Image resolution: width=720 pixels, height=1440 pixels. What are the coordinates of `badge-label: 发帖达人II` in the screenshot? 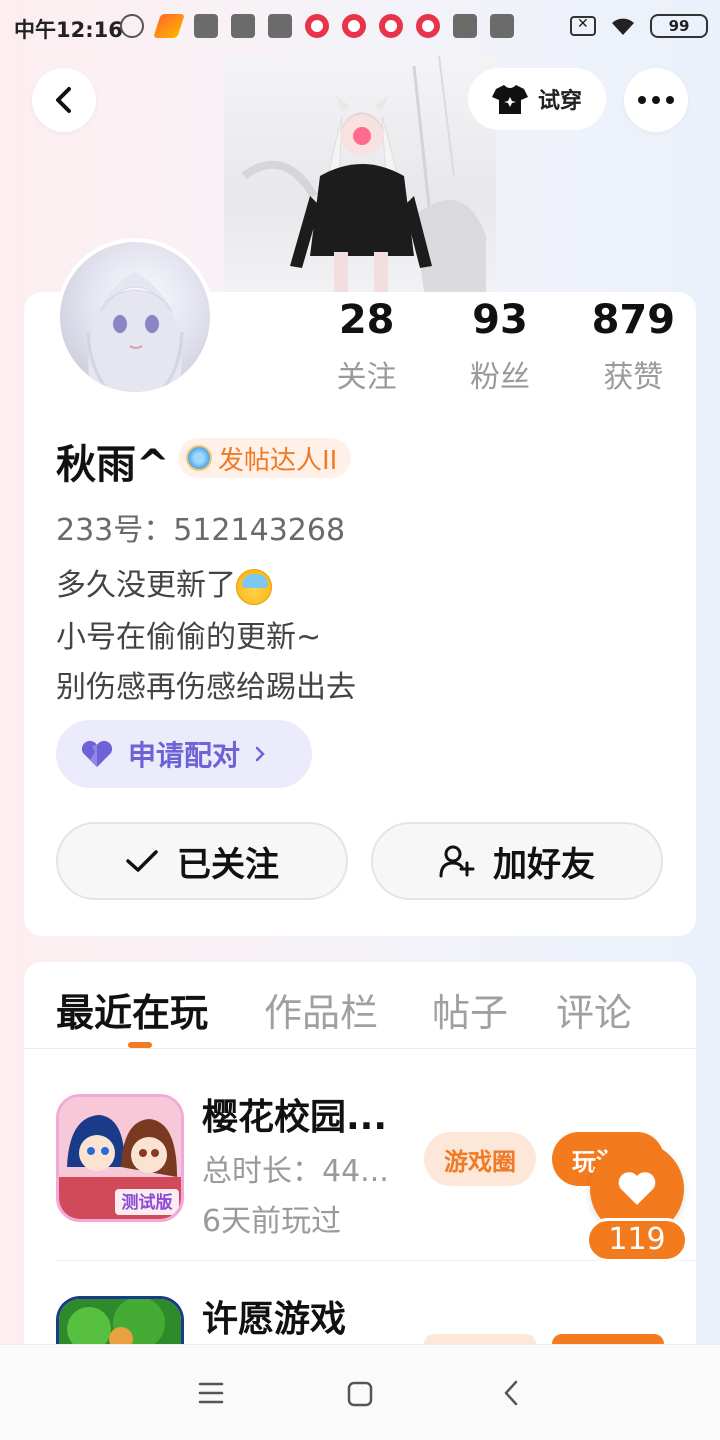 It's located at (278, 460).